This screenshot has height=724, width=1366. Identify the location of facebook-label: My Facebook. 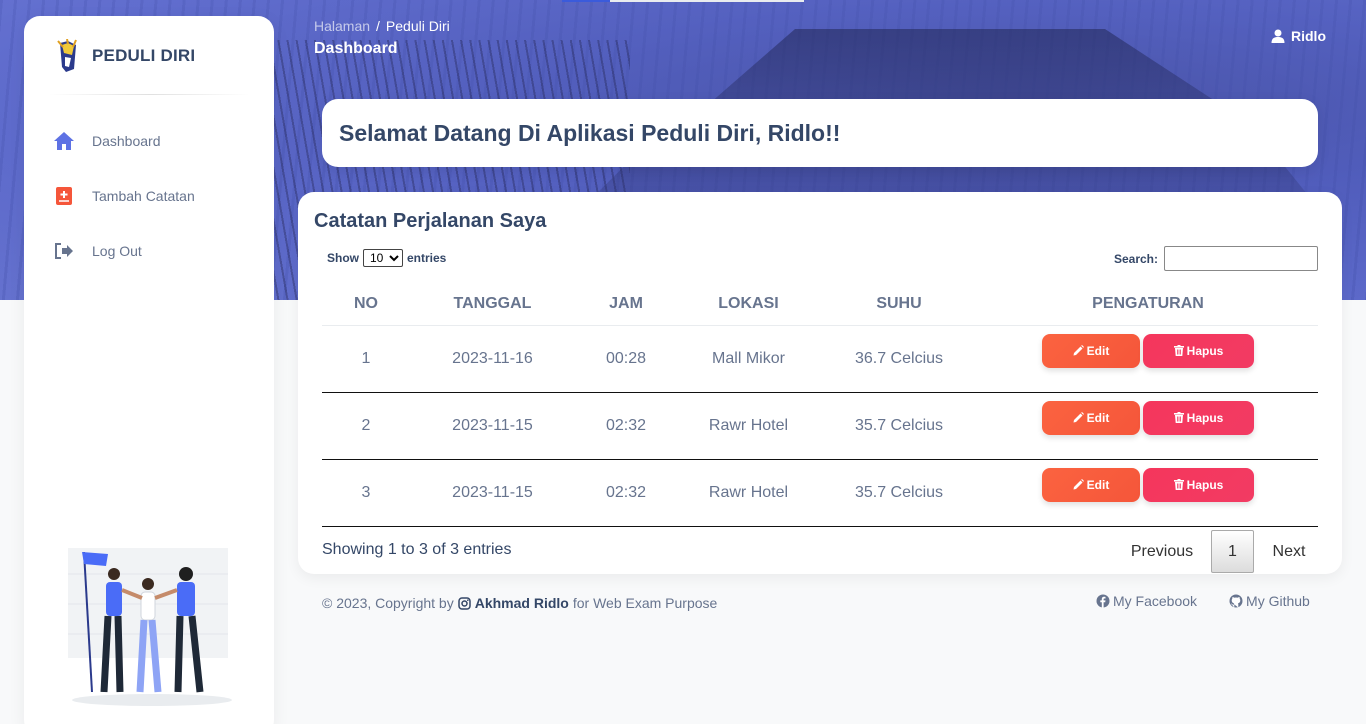
(1155, 601).